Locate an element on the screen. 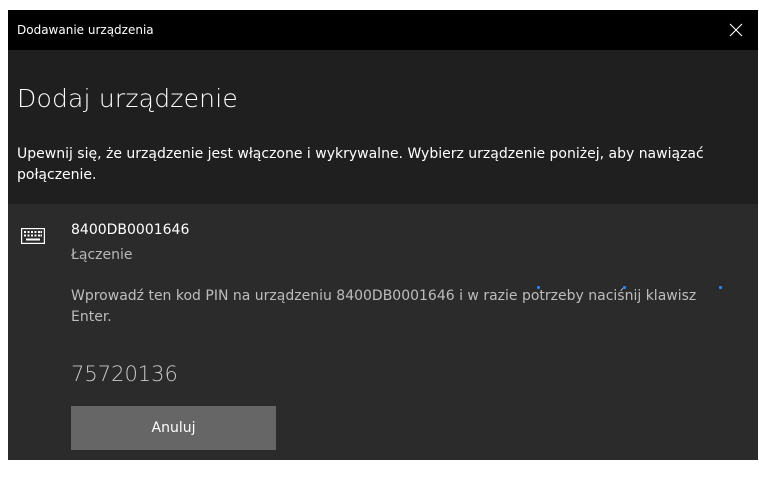  keyboard-icon is located at coordinates (33, 236).